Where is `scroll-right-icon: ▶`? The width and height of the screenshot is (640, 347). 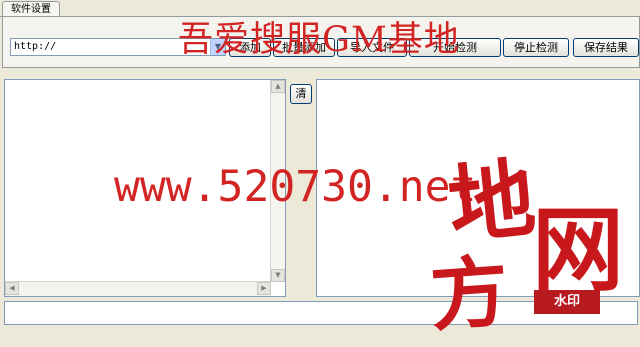
scroll-right-icon: ▶ is located at coordinates (264, 288).